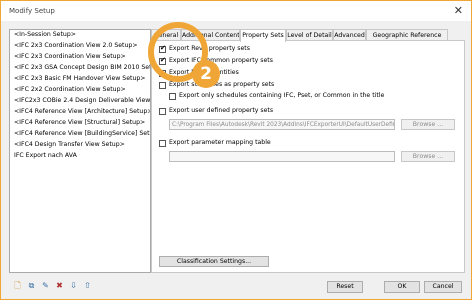  I want to click on callout-step-badge: 2, so click(206, 74).